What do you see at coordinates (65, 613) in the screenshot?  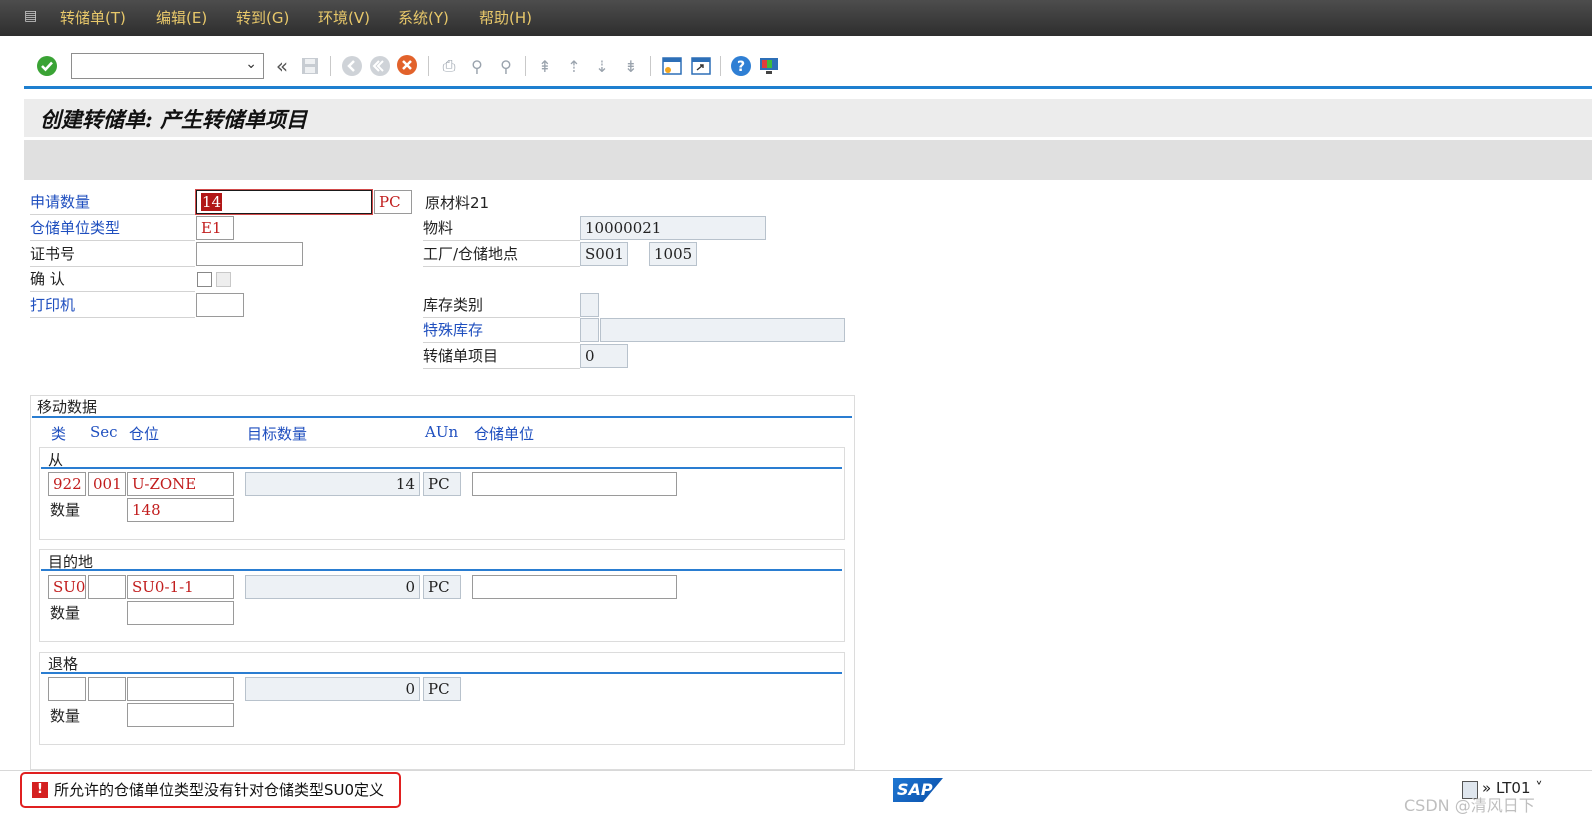 I see `dest-qty-label: 数量` at bounding box center [65, 613].